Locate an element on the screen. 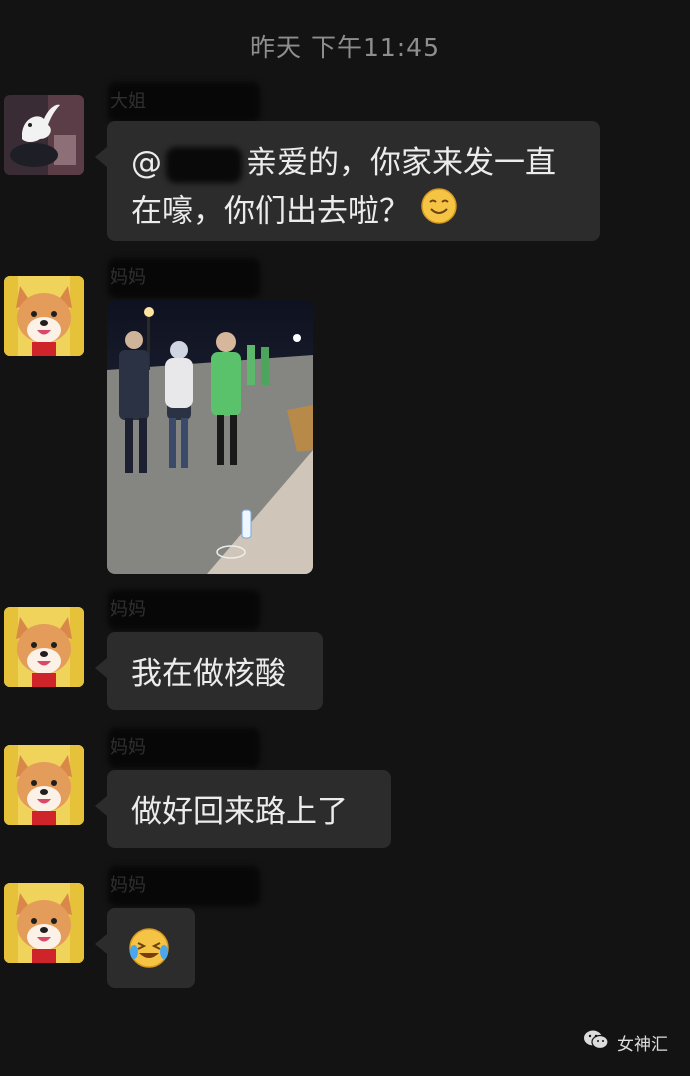 The width and height of the screenshot is (690, 1076). avatar-dove is located at coordinates (44, 135).